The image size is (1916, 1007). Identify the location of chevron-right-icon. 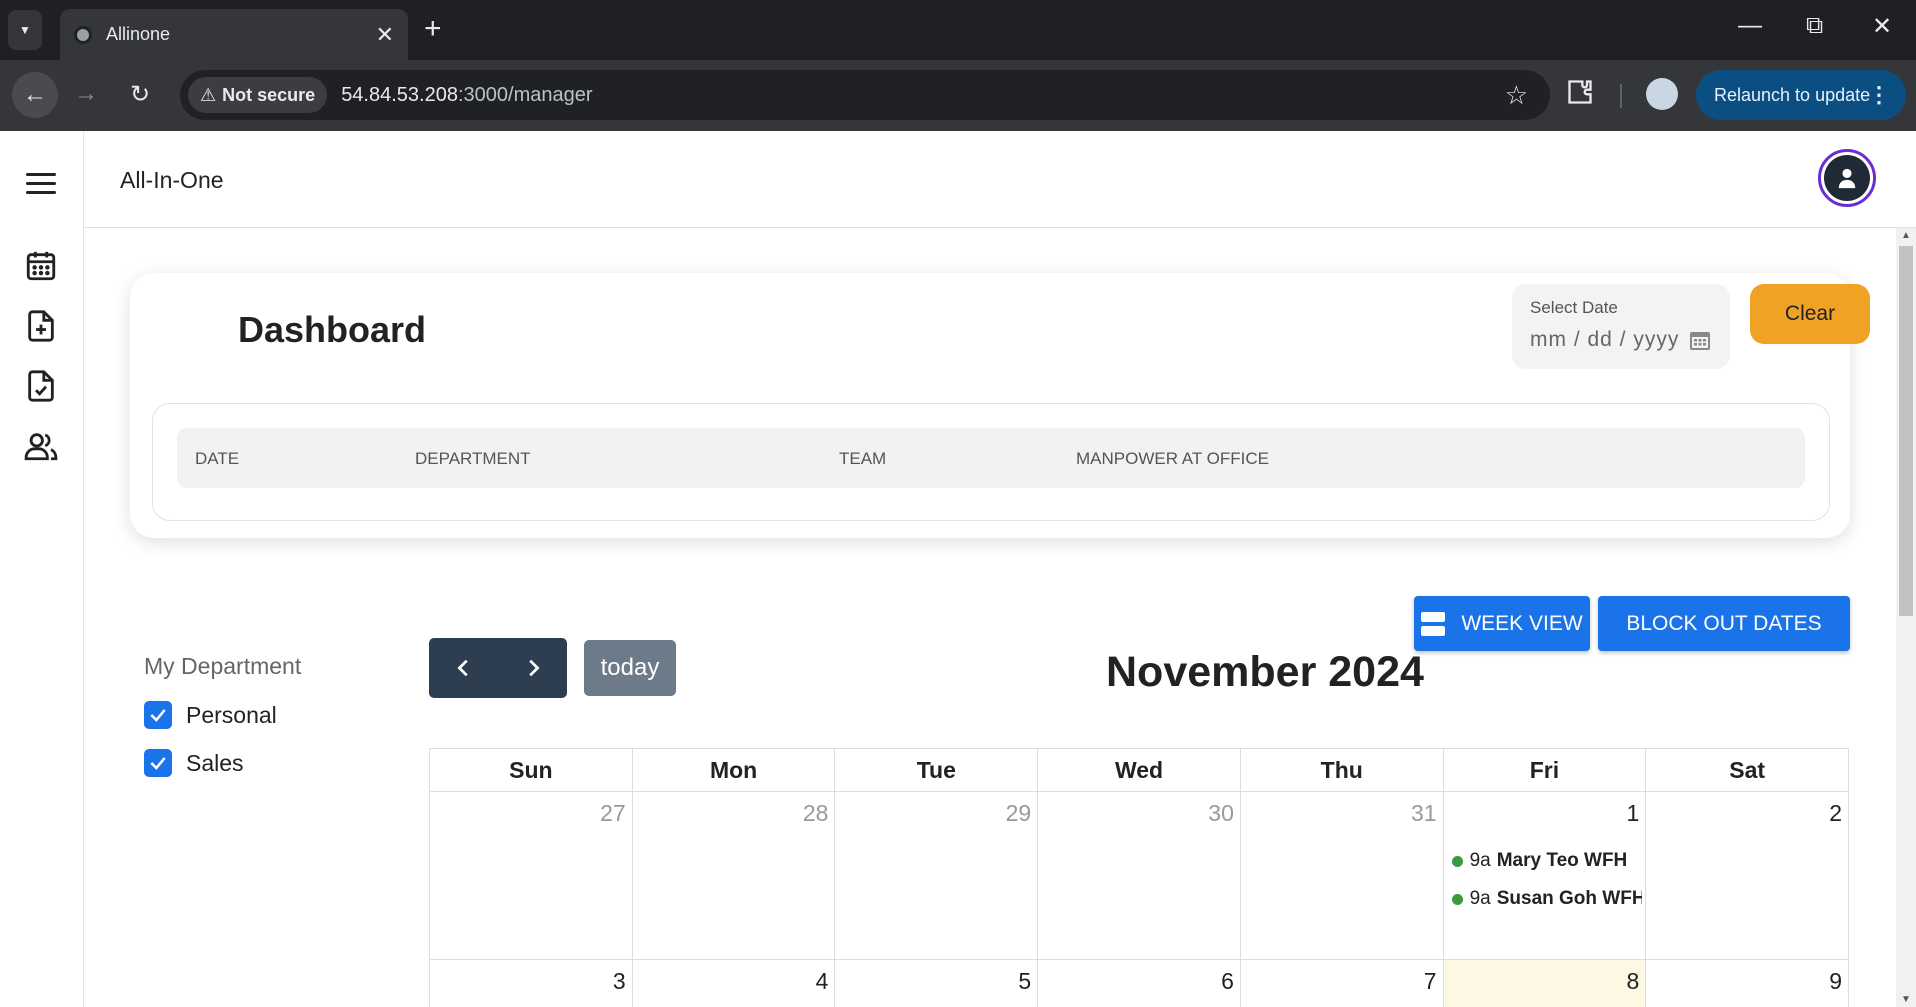
(534, 668).